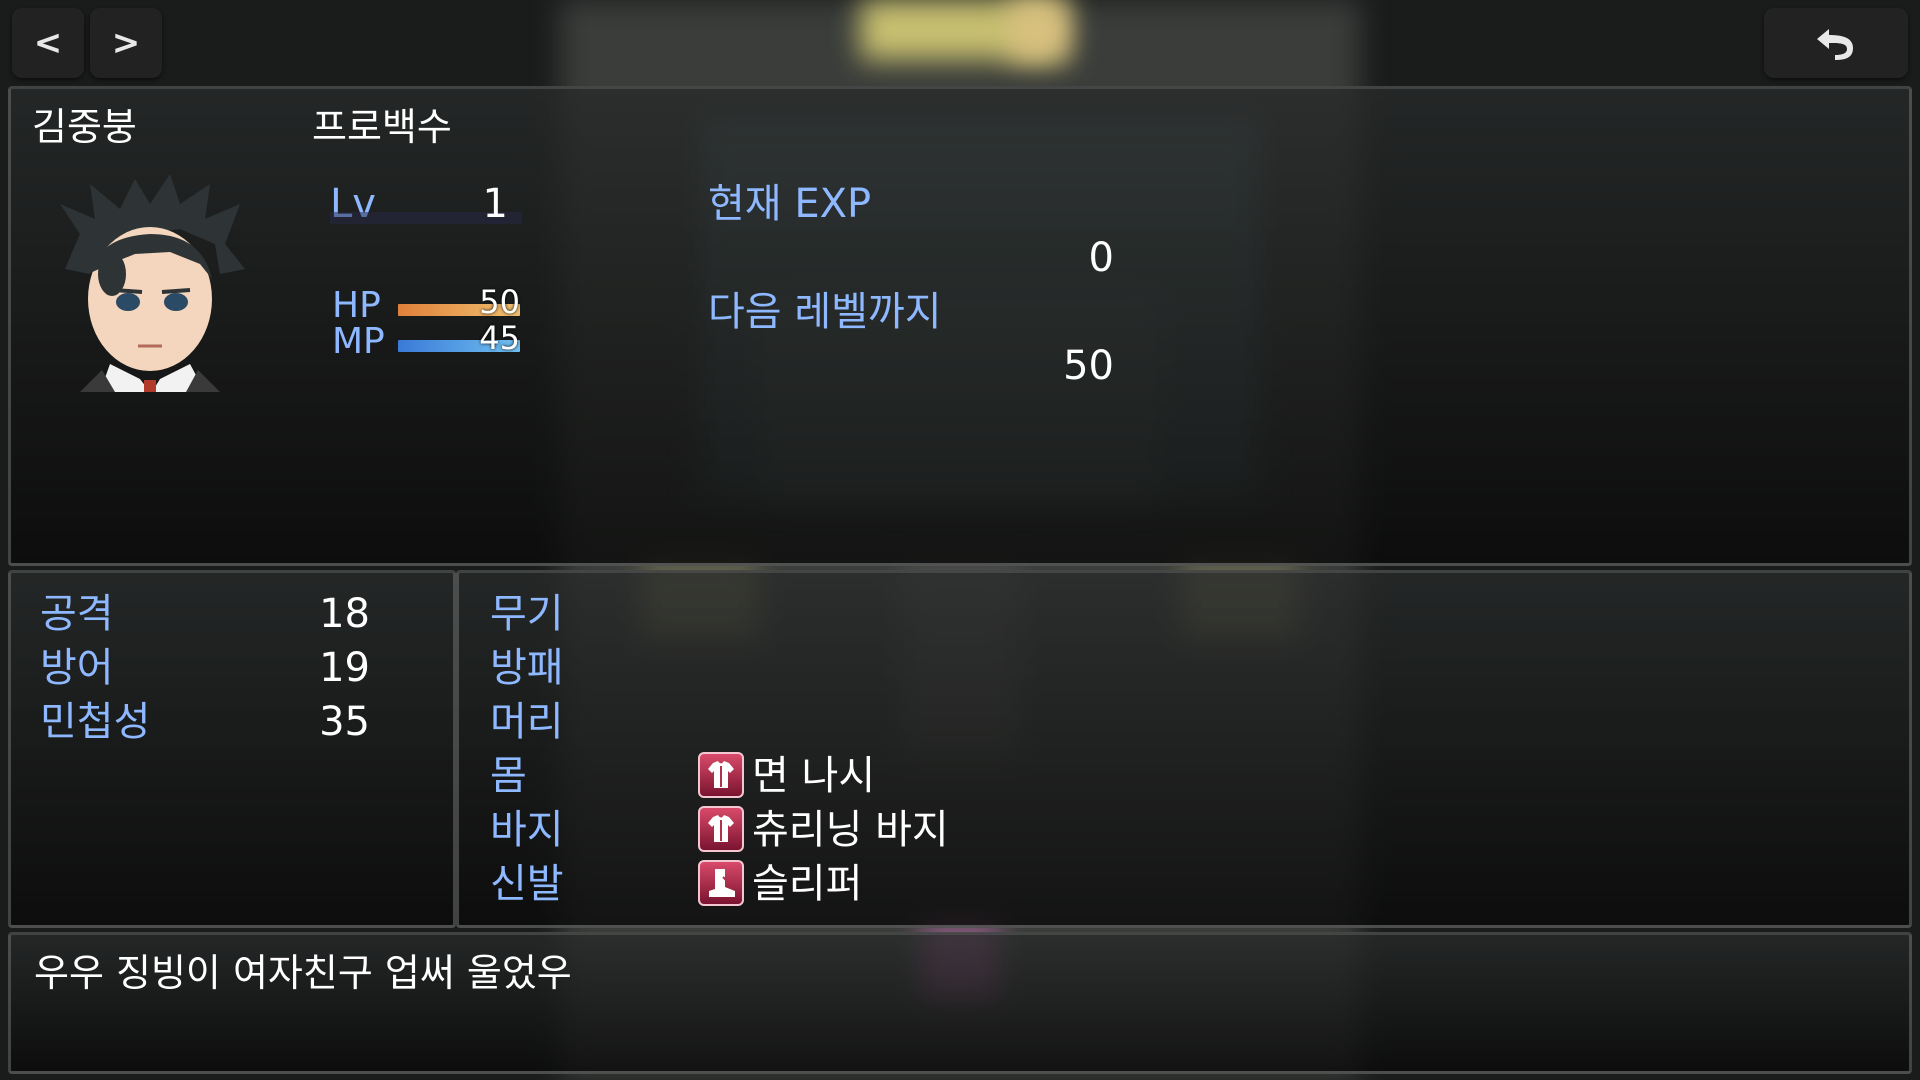 The width and height of the screenshot is (1920, 1080). Describe the element at coordinates (499, 338) in the screenshot. I see `mp-value: 45` at that location.